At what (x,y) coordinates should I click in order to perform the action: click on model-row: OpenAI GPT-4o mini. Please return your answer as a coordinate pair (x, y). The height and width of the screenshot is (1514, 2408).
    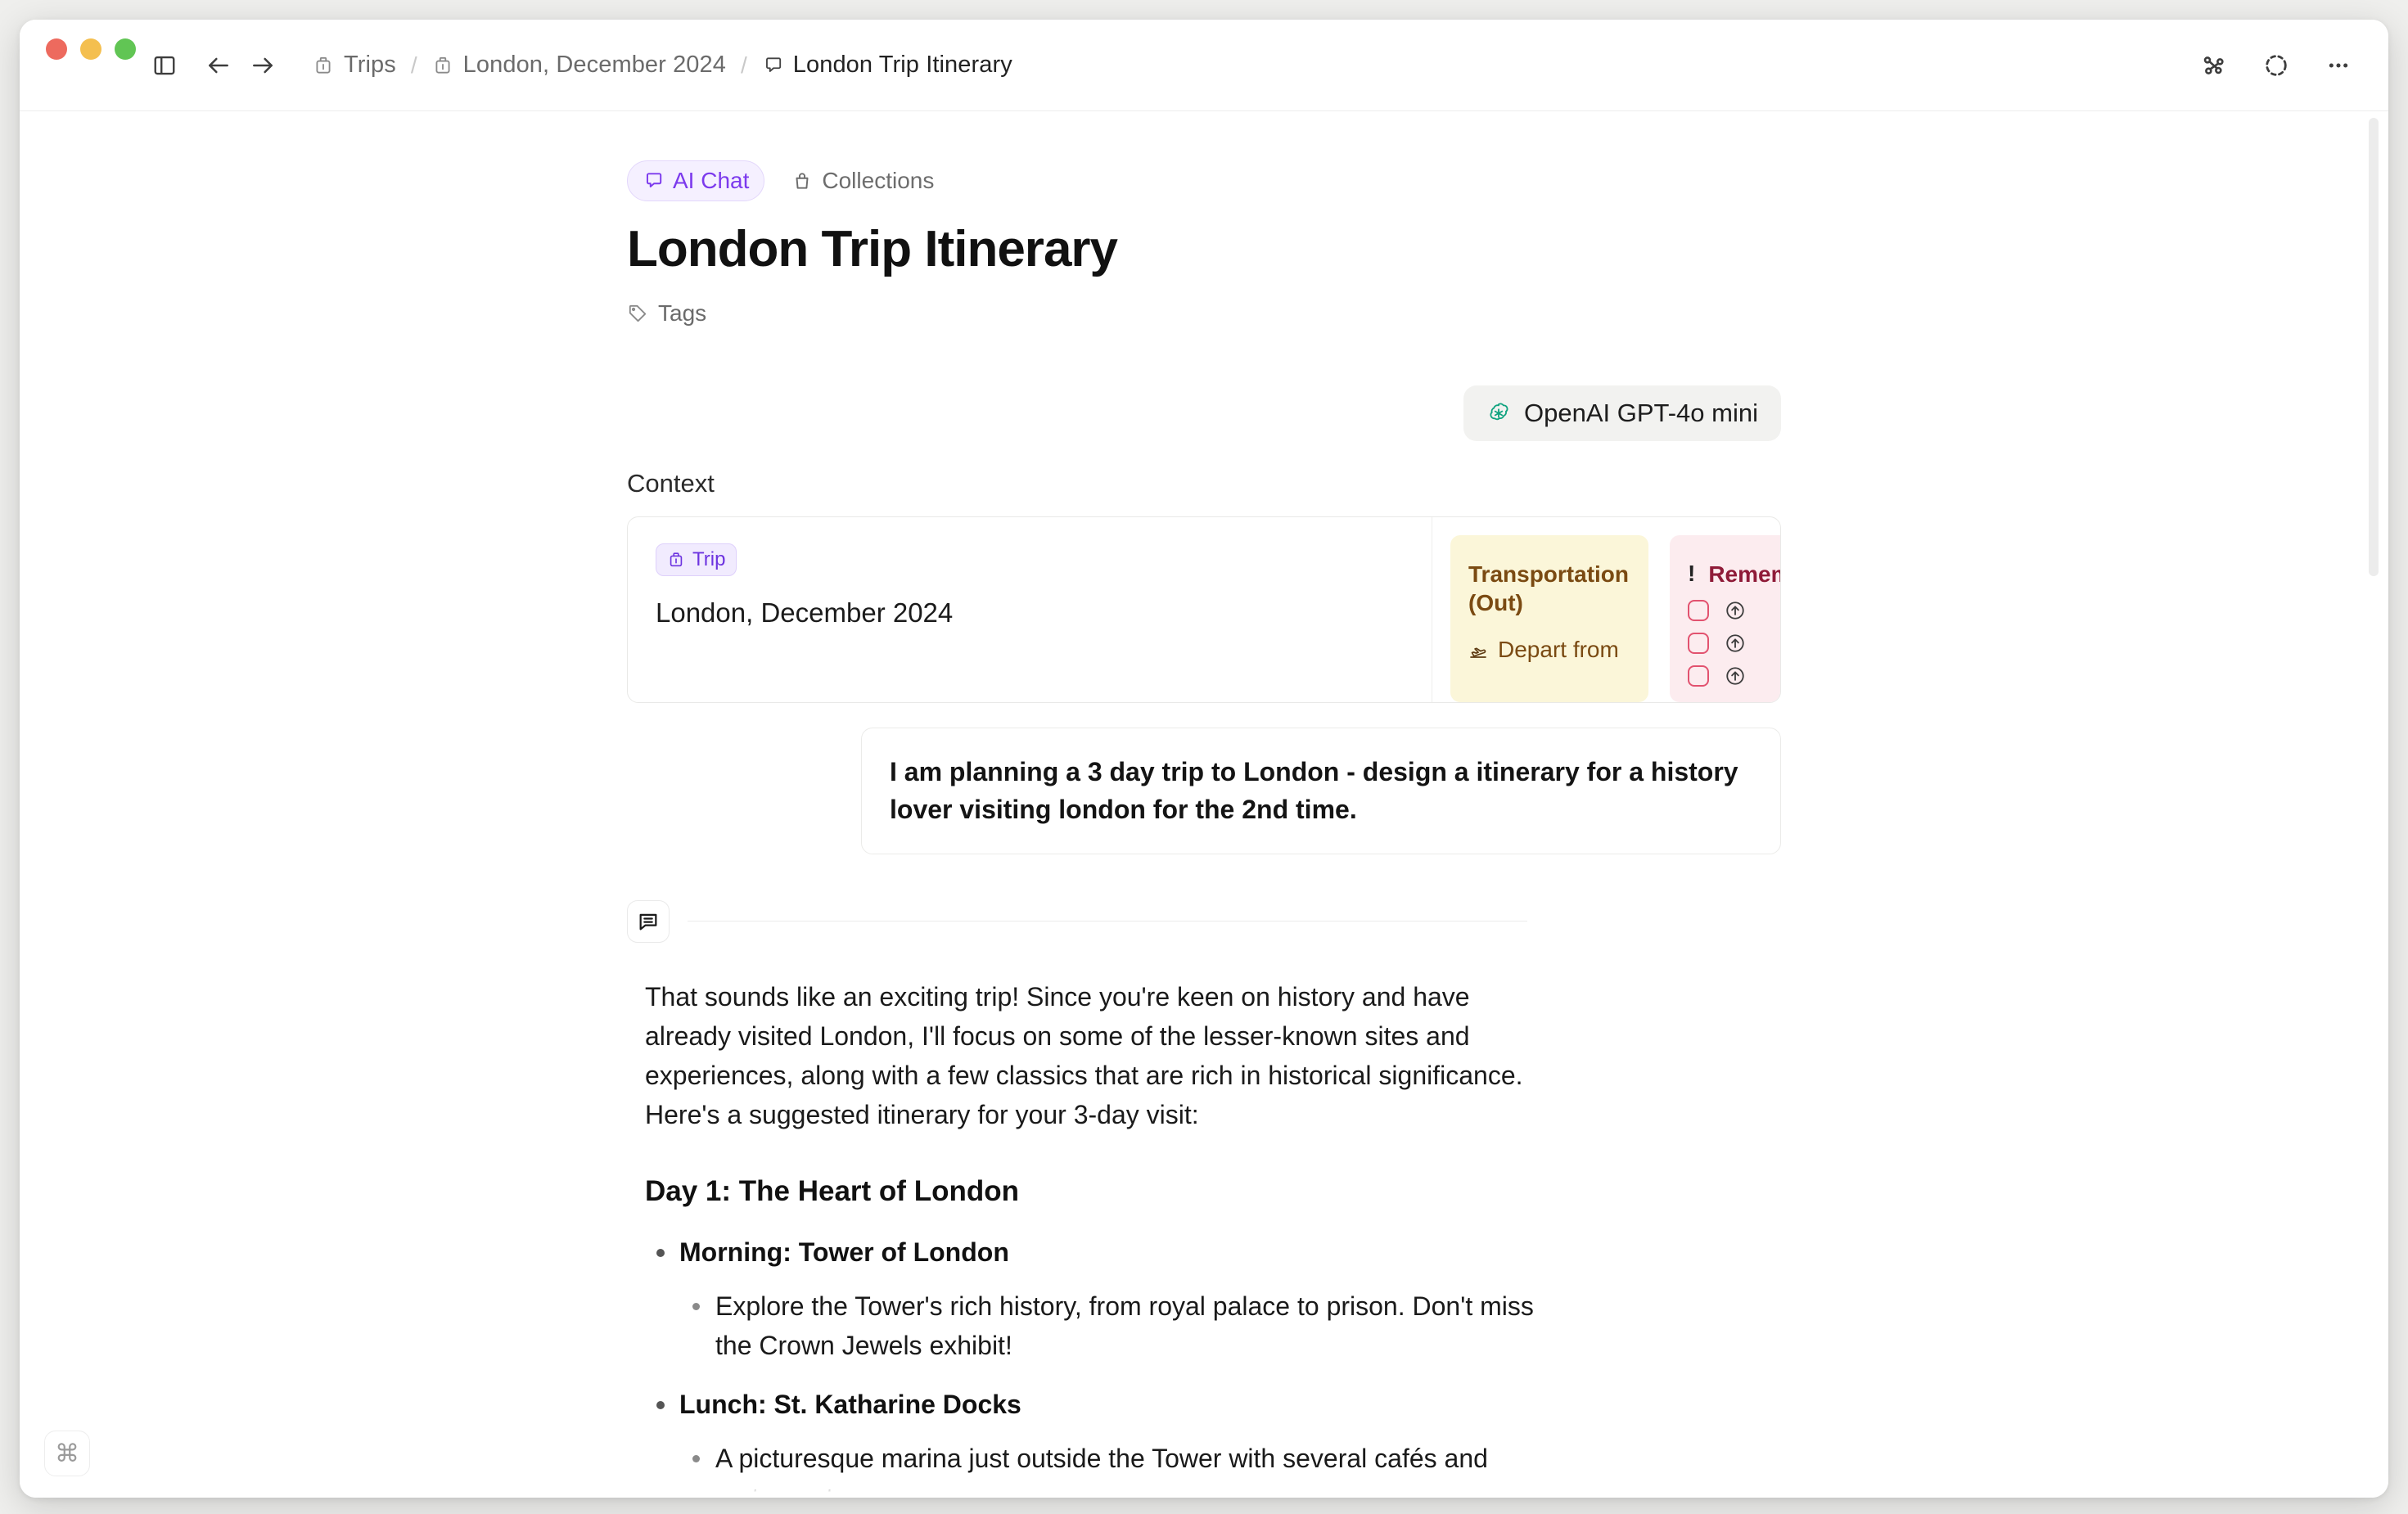
    Looking at the image, I should click on (1204, 413).